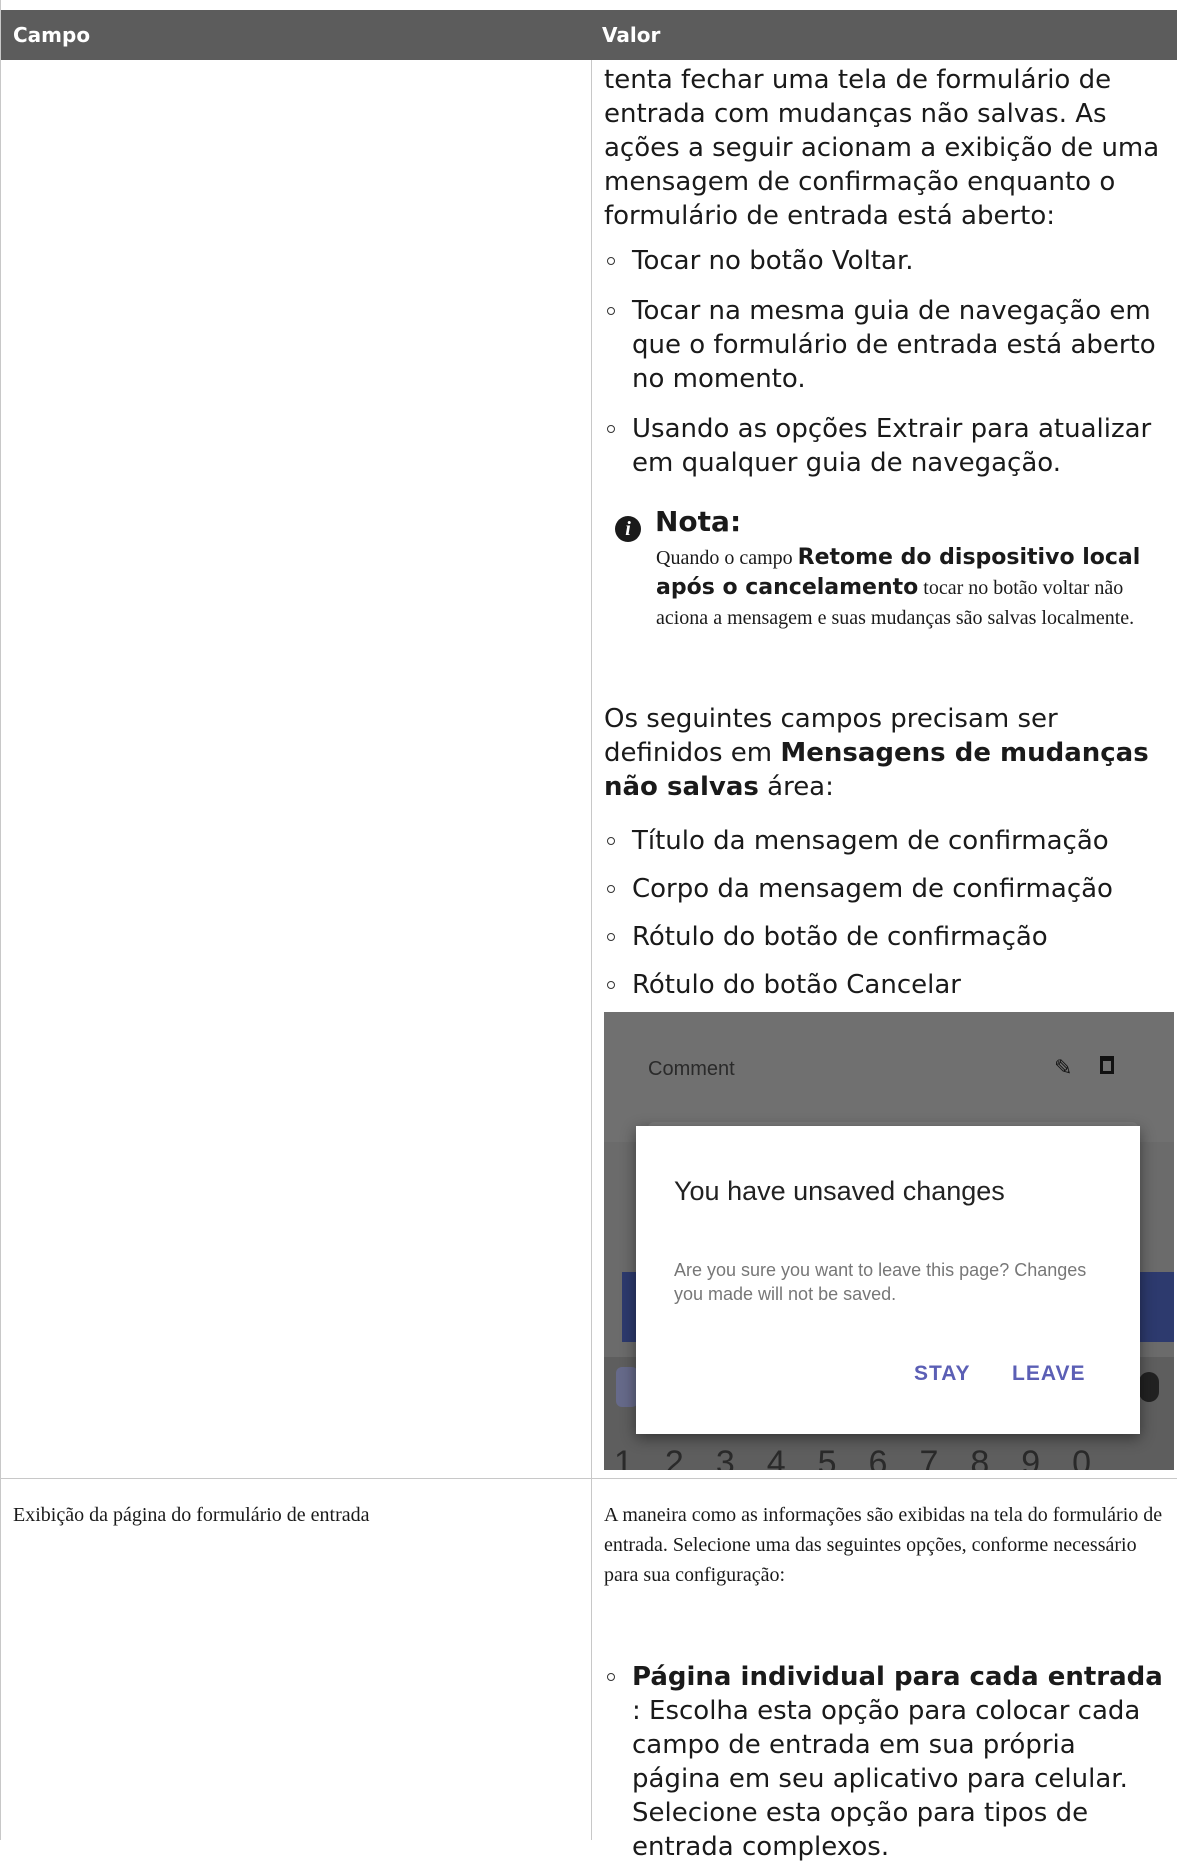 This screenshot has width=1177, height=1864. What do you see at coordinates (942, 1373) in the screenshot?
I see `stay-button: STAY` at bounding box center [942, 1373].